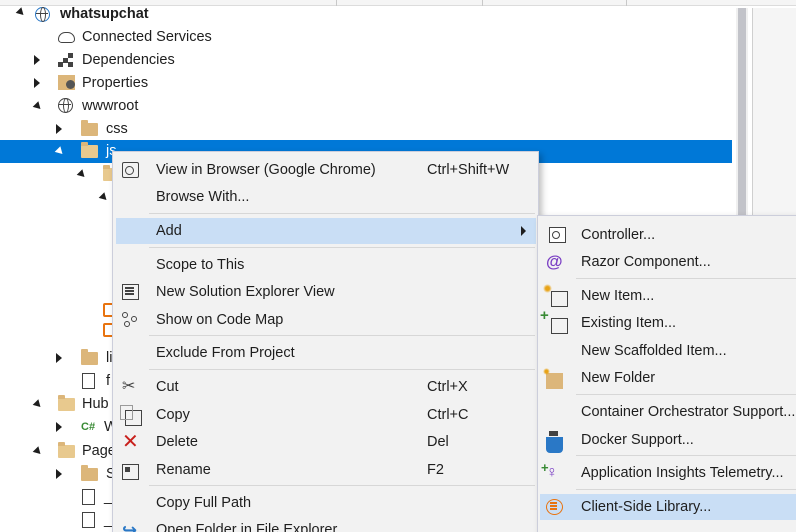 The width and height of the screenshot is (796, 532). I want to click on menu-item-label: Exclude From Project, so click(225, 353).